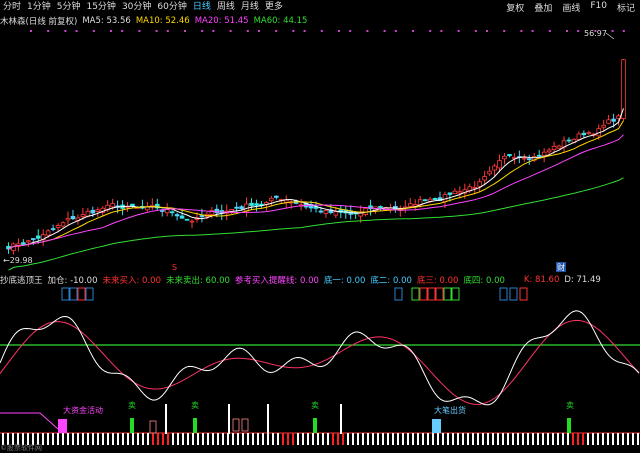  Describe the element at coordinates (571, 7) in the screenshot. I see `draw-line-button: 画线` at that location.